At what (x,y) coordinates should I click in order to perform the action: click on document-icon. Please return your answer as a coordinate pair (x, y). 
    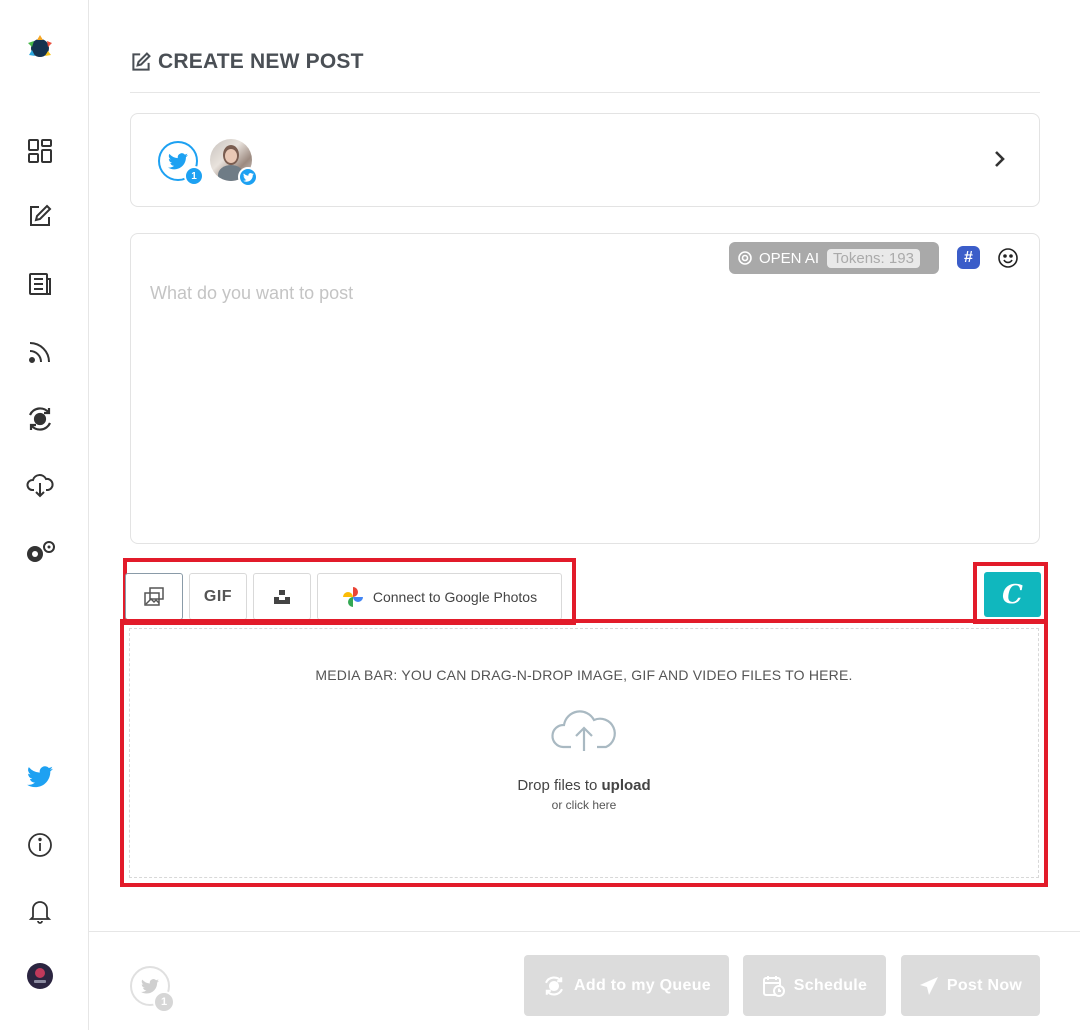
    Looking at the image, I should click on (40, 284).